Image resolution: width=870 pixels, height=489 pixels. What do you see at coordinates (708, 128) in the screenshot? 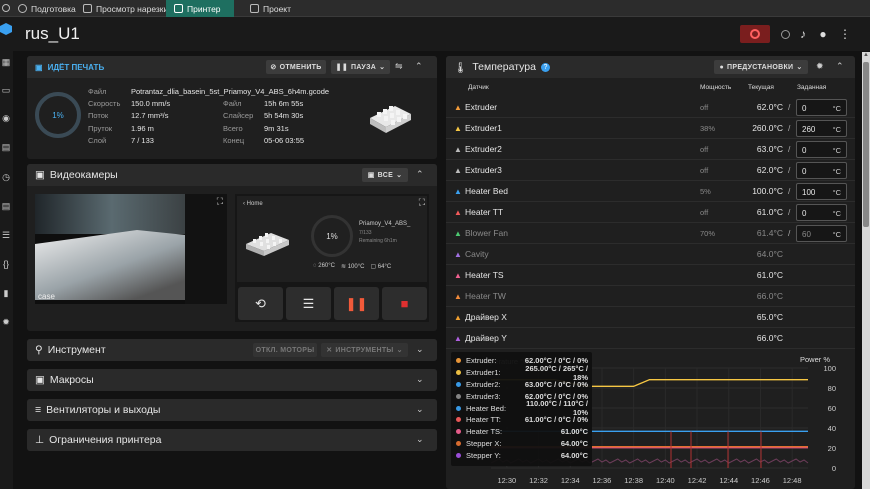
I see `sensor-power: 38%` at bounding box center [708, 128].